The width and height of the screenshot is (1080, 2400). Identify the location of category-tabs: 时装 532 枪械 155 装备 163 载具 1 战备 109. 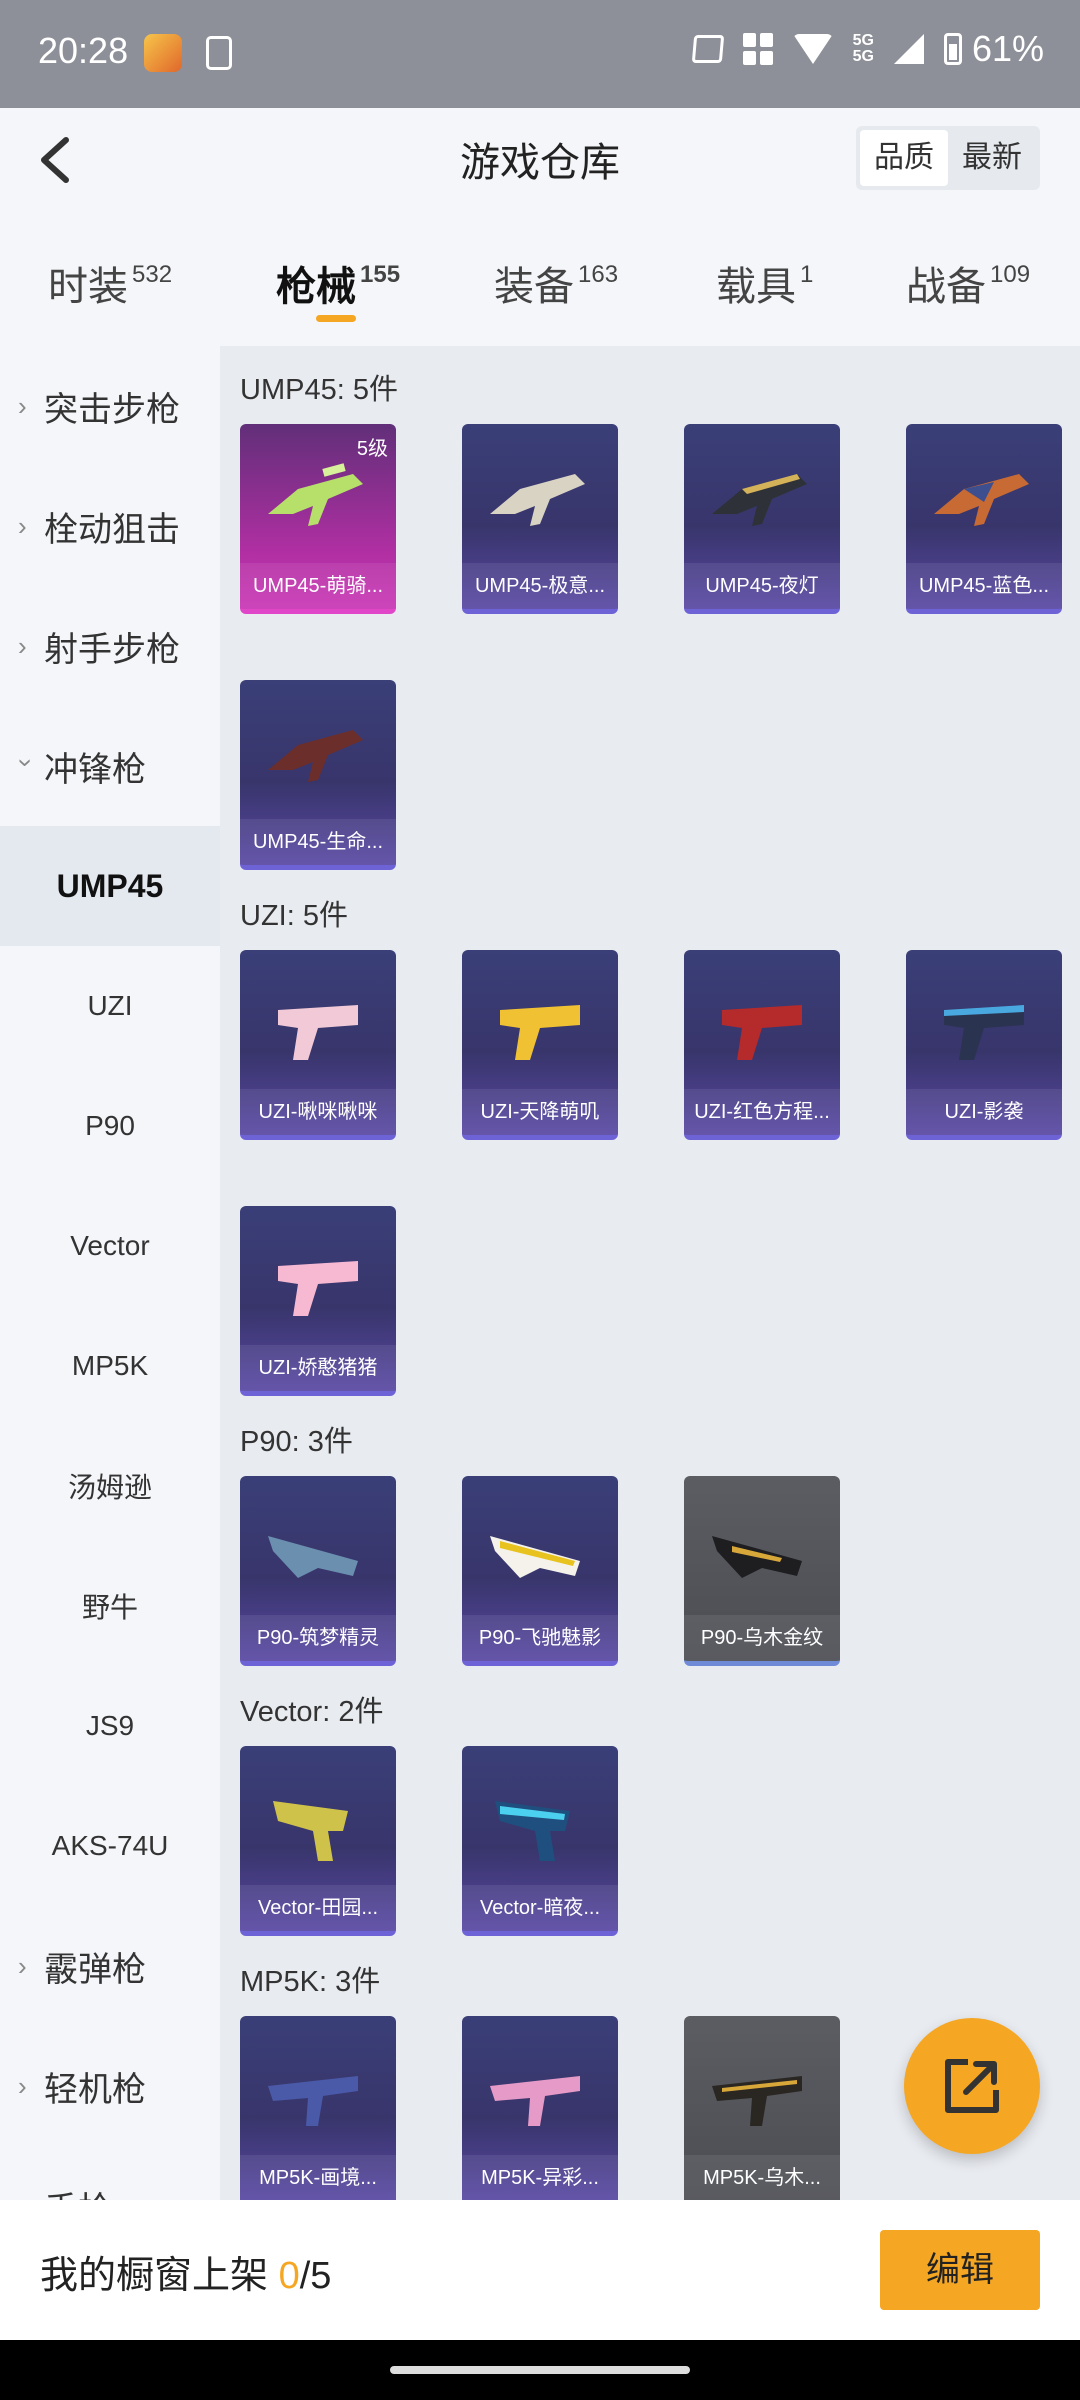
(540, 292).